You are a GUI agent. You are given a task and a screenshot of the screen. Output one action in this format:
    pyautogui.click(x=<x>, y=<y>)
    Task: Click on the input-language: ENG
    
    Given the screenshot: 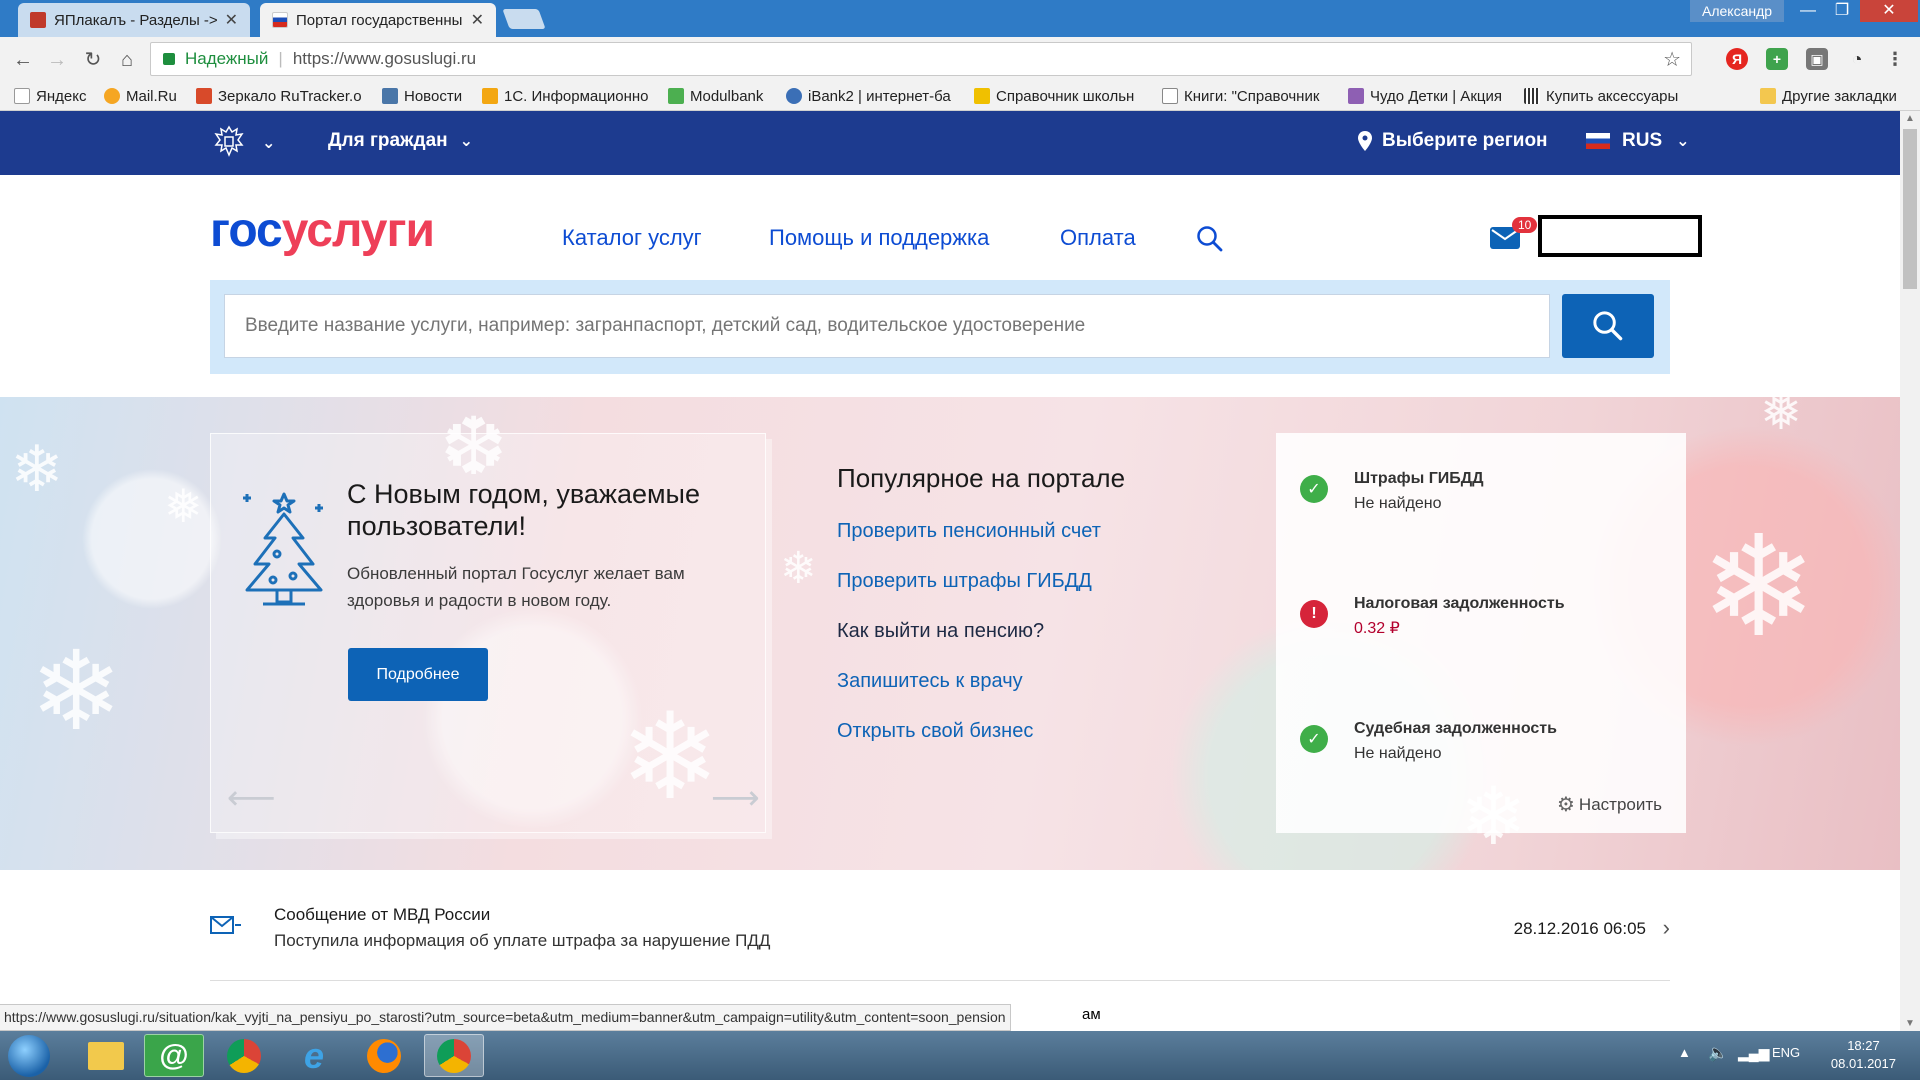 What is the action you would take?
    pyautogui.click(x=1786, y=1052)
    